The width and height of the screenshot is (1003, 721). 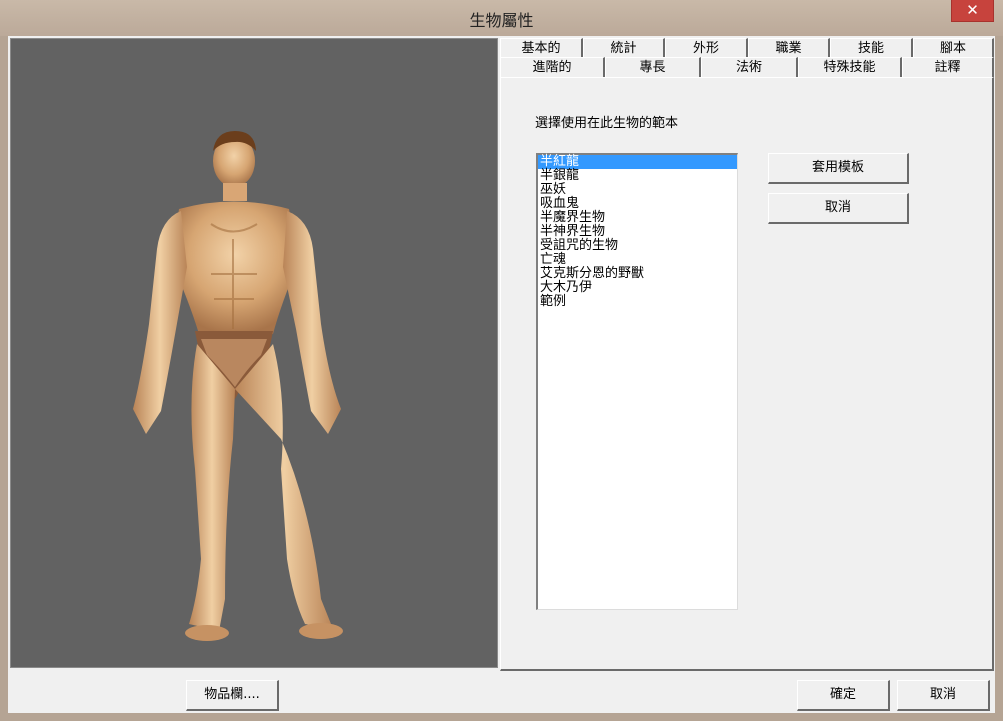 I want to click on template-list-item: 亡魂, so click(x=637, y=260).